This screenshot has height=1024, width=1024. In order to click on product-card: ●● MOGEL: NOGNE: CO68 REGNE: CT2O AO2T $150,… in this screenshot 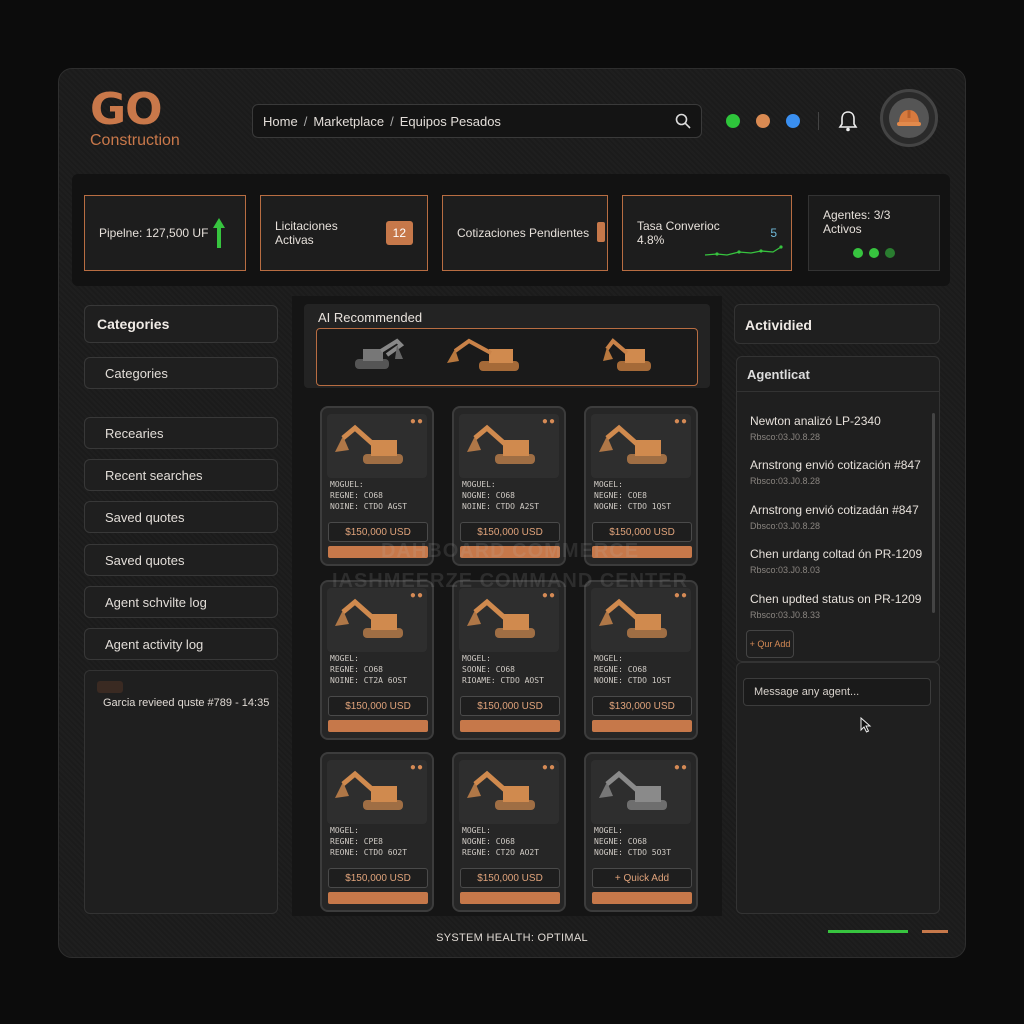, I will do `click(509, 832)`.